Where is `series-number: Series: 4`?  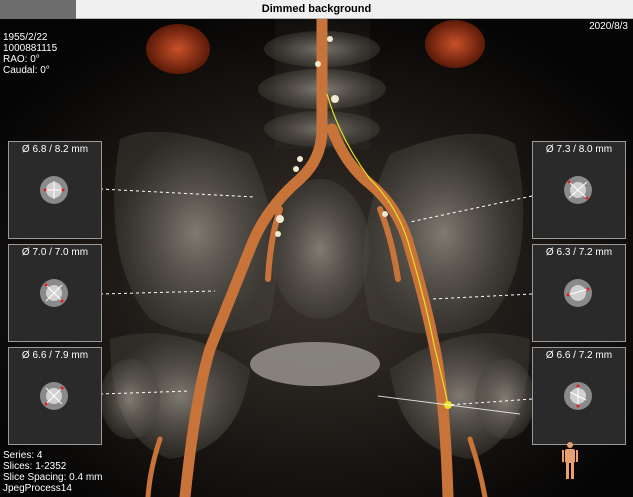
series-number: Series: 4 is located at coordinates (23, 455).